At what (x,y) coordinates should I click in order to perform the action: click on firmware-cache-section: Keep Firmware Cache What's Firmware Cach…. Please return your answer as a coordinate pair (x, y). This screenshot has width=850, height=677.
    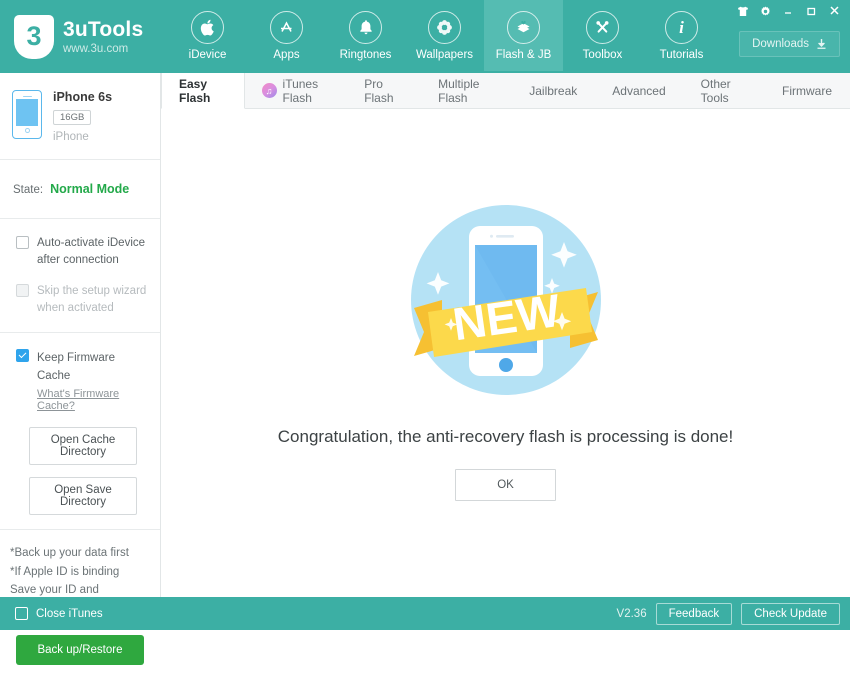
    Looking at the image, I should click on (80, 432).